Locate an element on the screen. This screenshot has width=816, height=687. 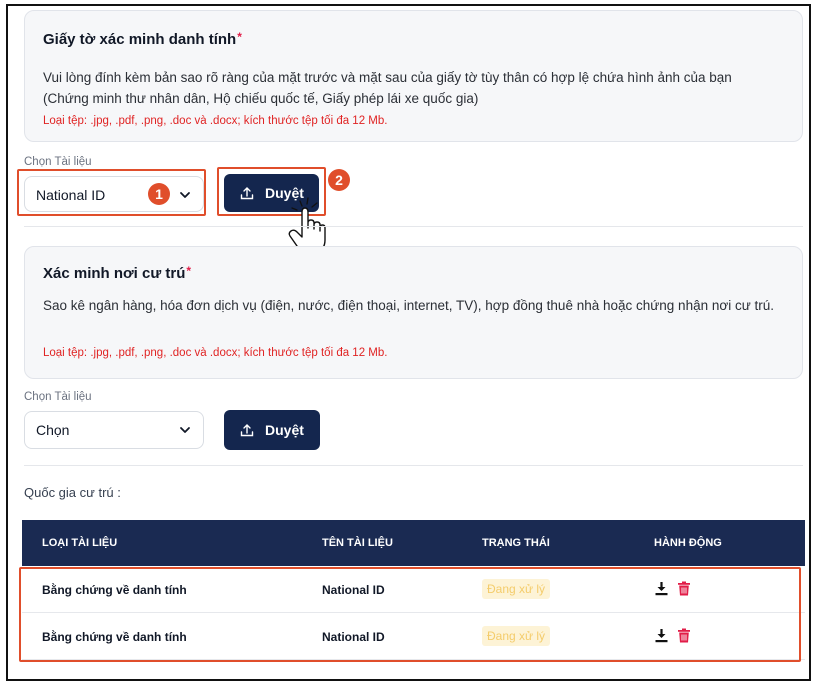
highlight-box-select is located at coordinates (111, 192).